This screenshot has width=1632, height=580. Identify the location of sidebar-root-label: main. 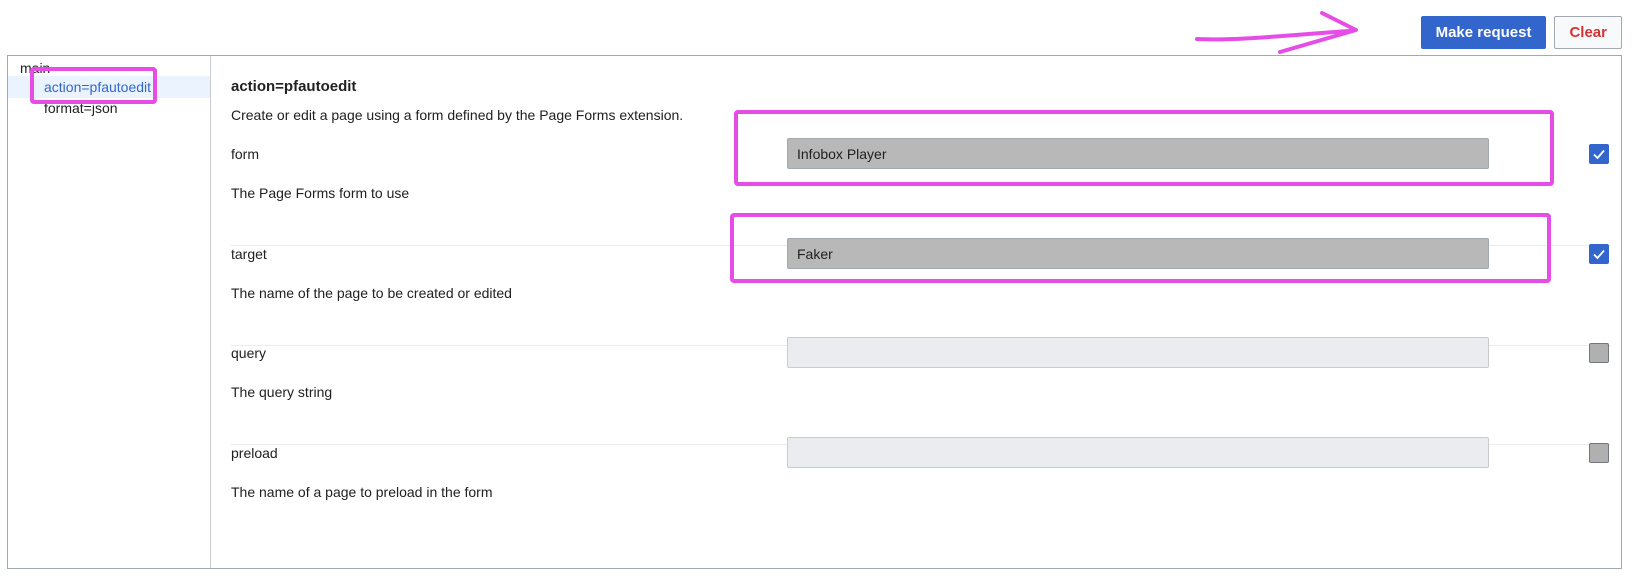
(35, 68).